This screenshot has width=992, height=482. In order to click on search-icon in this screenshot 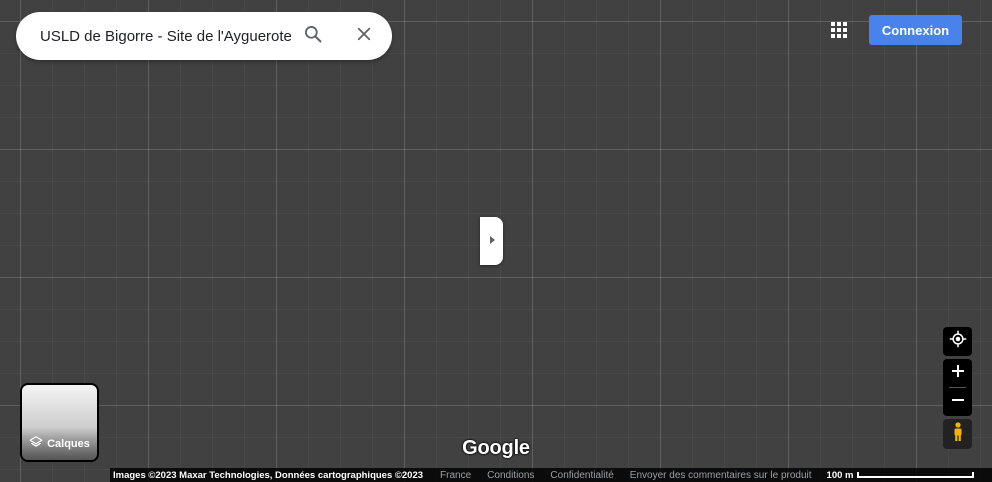, I will do `click(313, 36)`.